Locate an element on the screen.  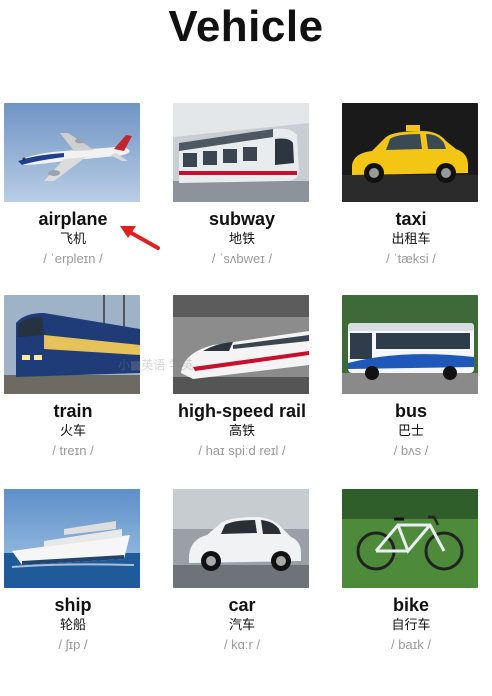
bike-photo is located at coordinates (410, 538).